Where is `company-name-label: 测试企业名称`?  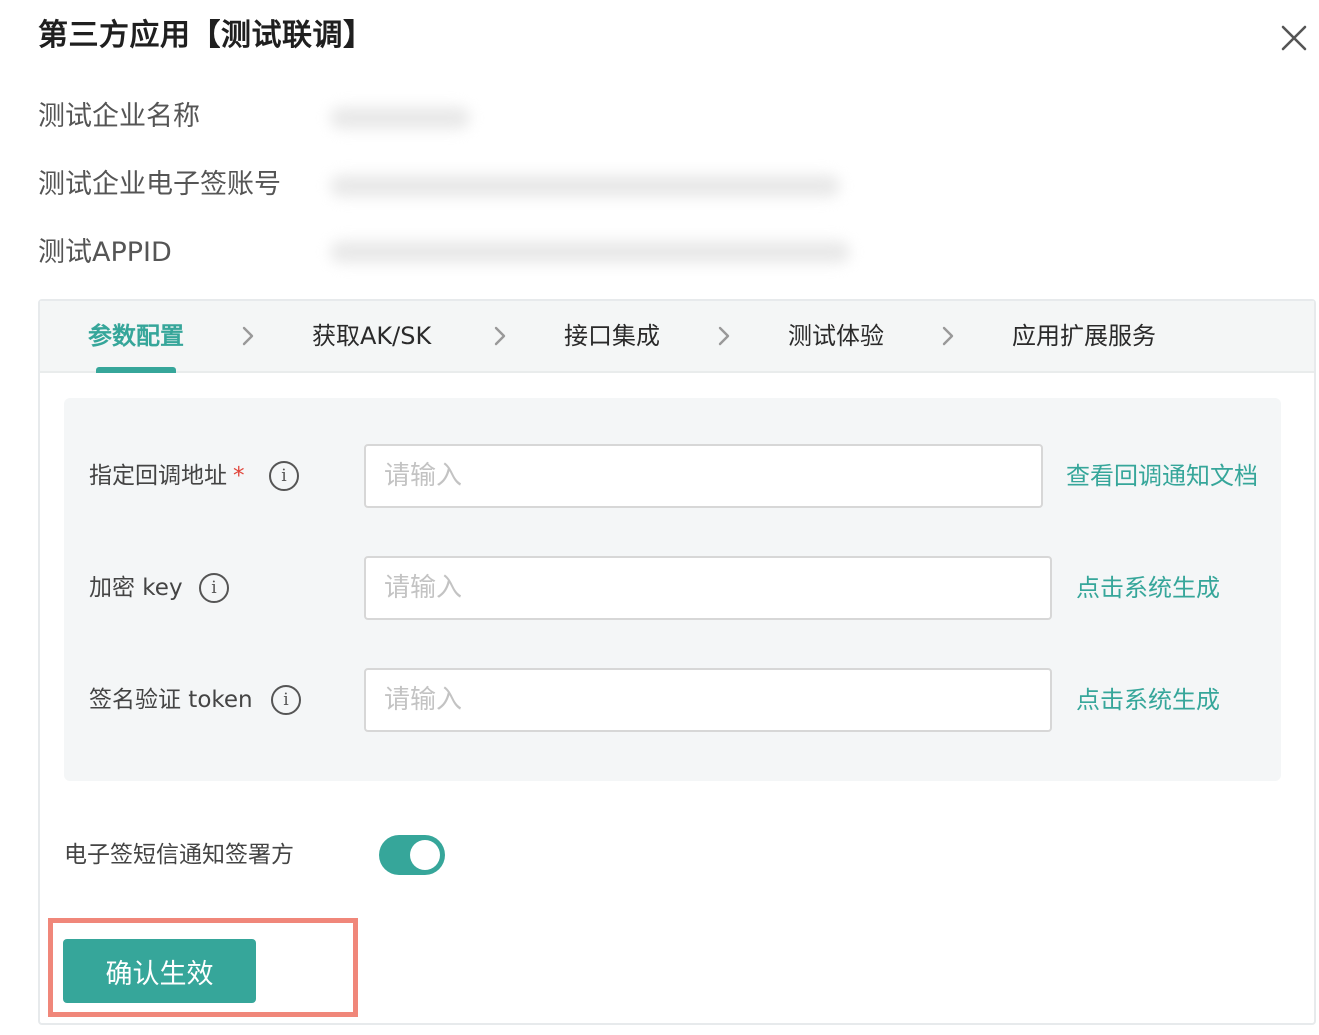
company-name-label: 测试企业名称 is located at coordinates (119, 116).